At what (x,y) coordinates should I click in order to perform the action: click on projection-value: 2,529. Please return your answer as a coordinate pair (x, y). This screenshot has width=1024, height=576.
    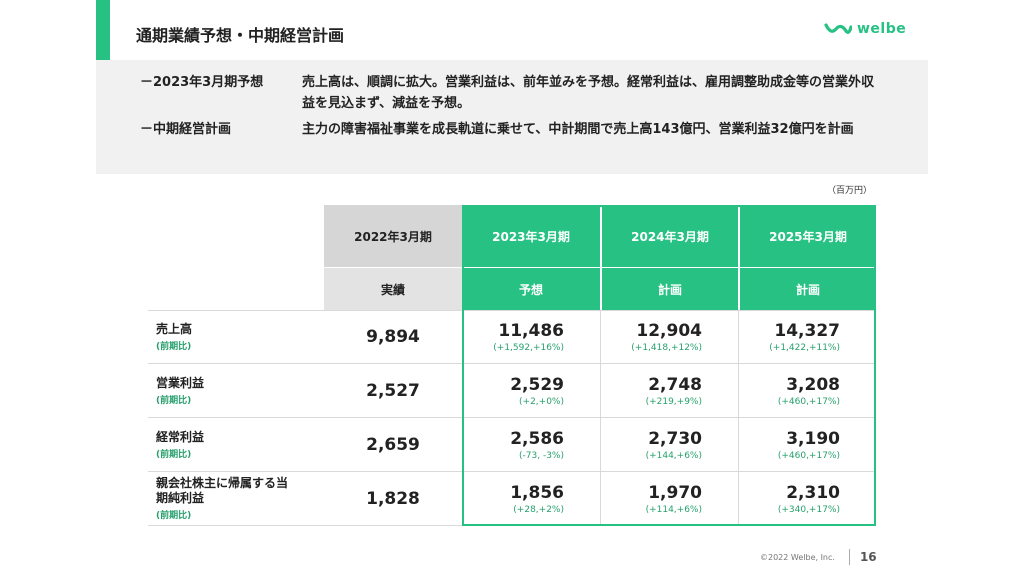
    Looking at the image, I should click on (537, 384).